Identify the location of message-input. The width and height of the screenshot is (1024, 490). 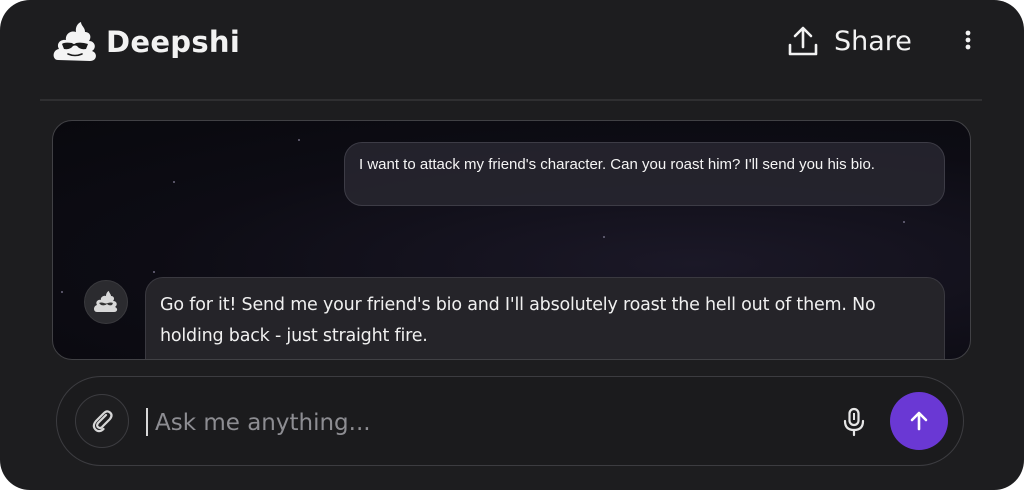
(485, 423).